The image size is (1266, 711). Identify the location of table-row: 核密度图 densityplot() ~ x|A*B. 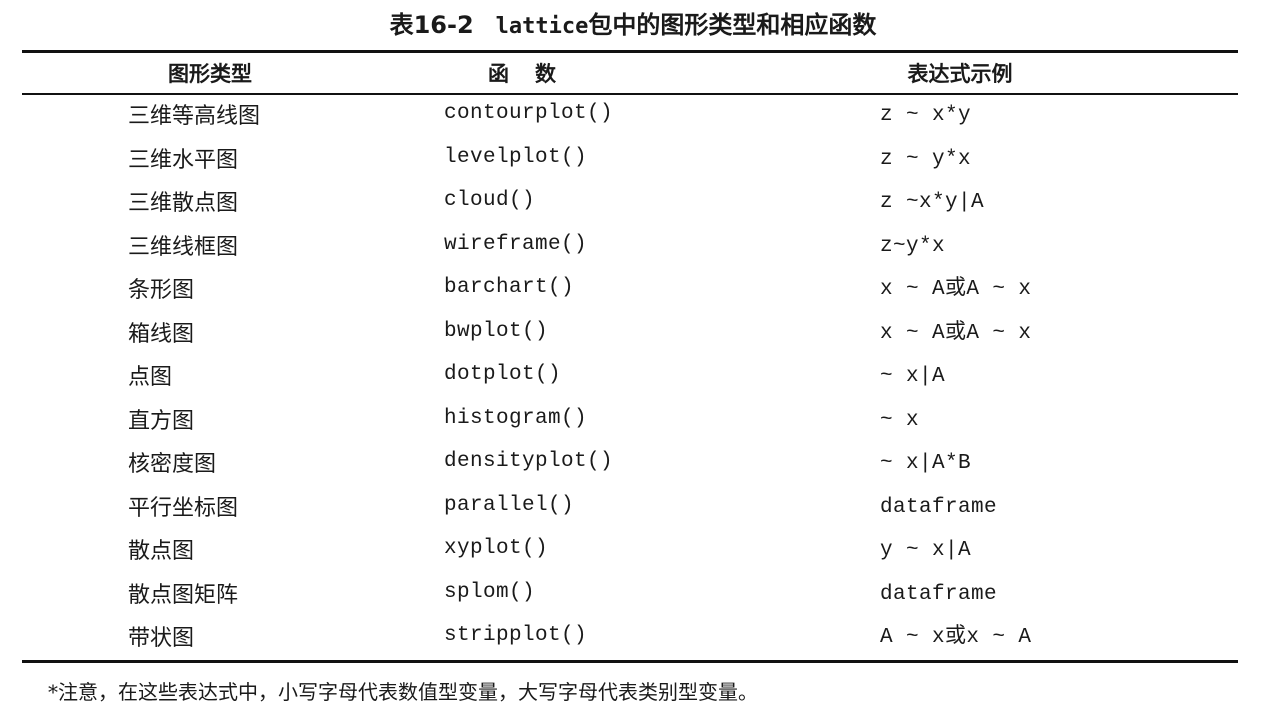
(633, 467).